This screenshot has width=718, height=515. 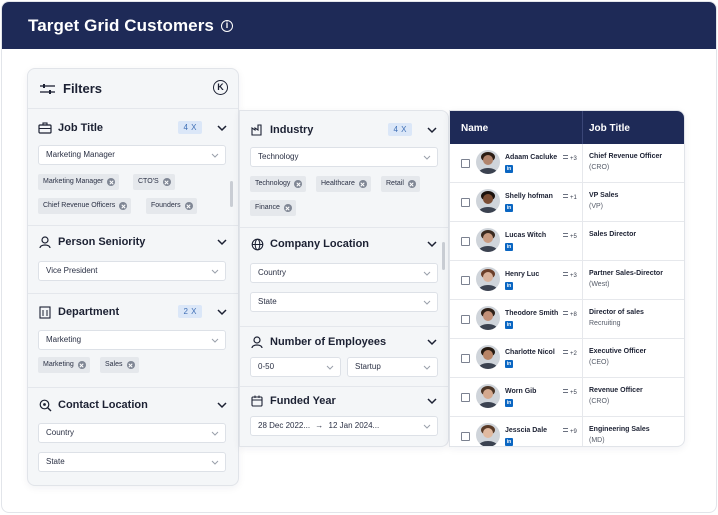 I want to click on contact-name: Charlotte Nicol, so click(x=530, y=352).